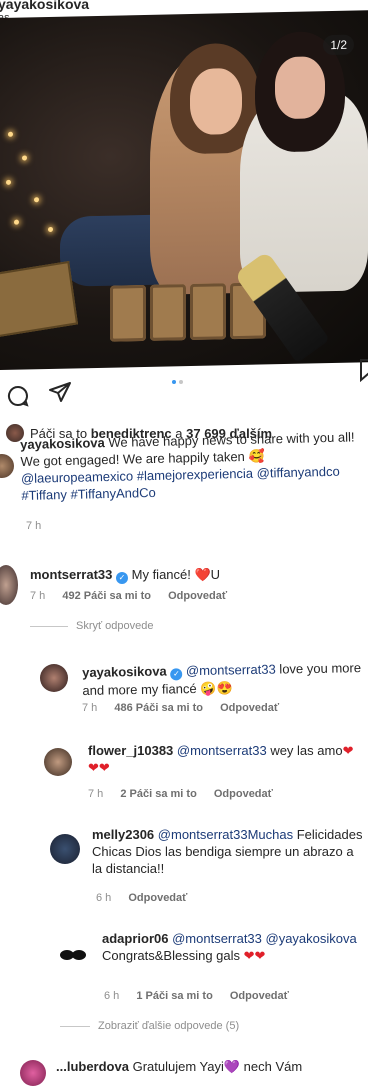 The height and width of the screenshot is (1086, 368). I want to click on comment-time: 7 h, so click(38, 596).